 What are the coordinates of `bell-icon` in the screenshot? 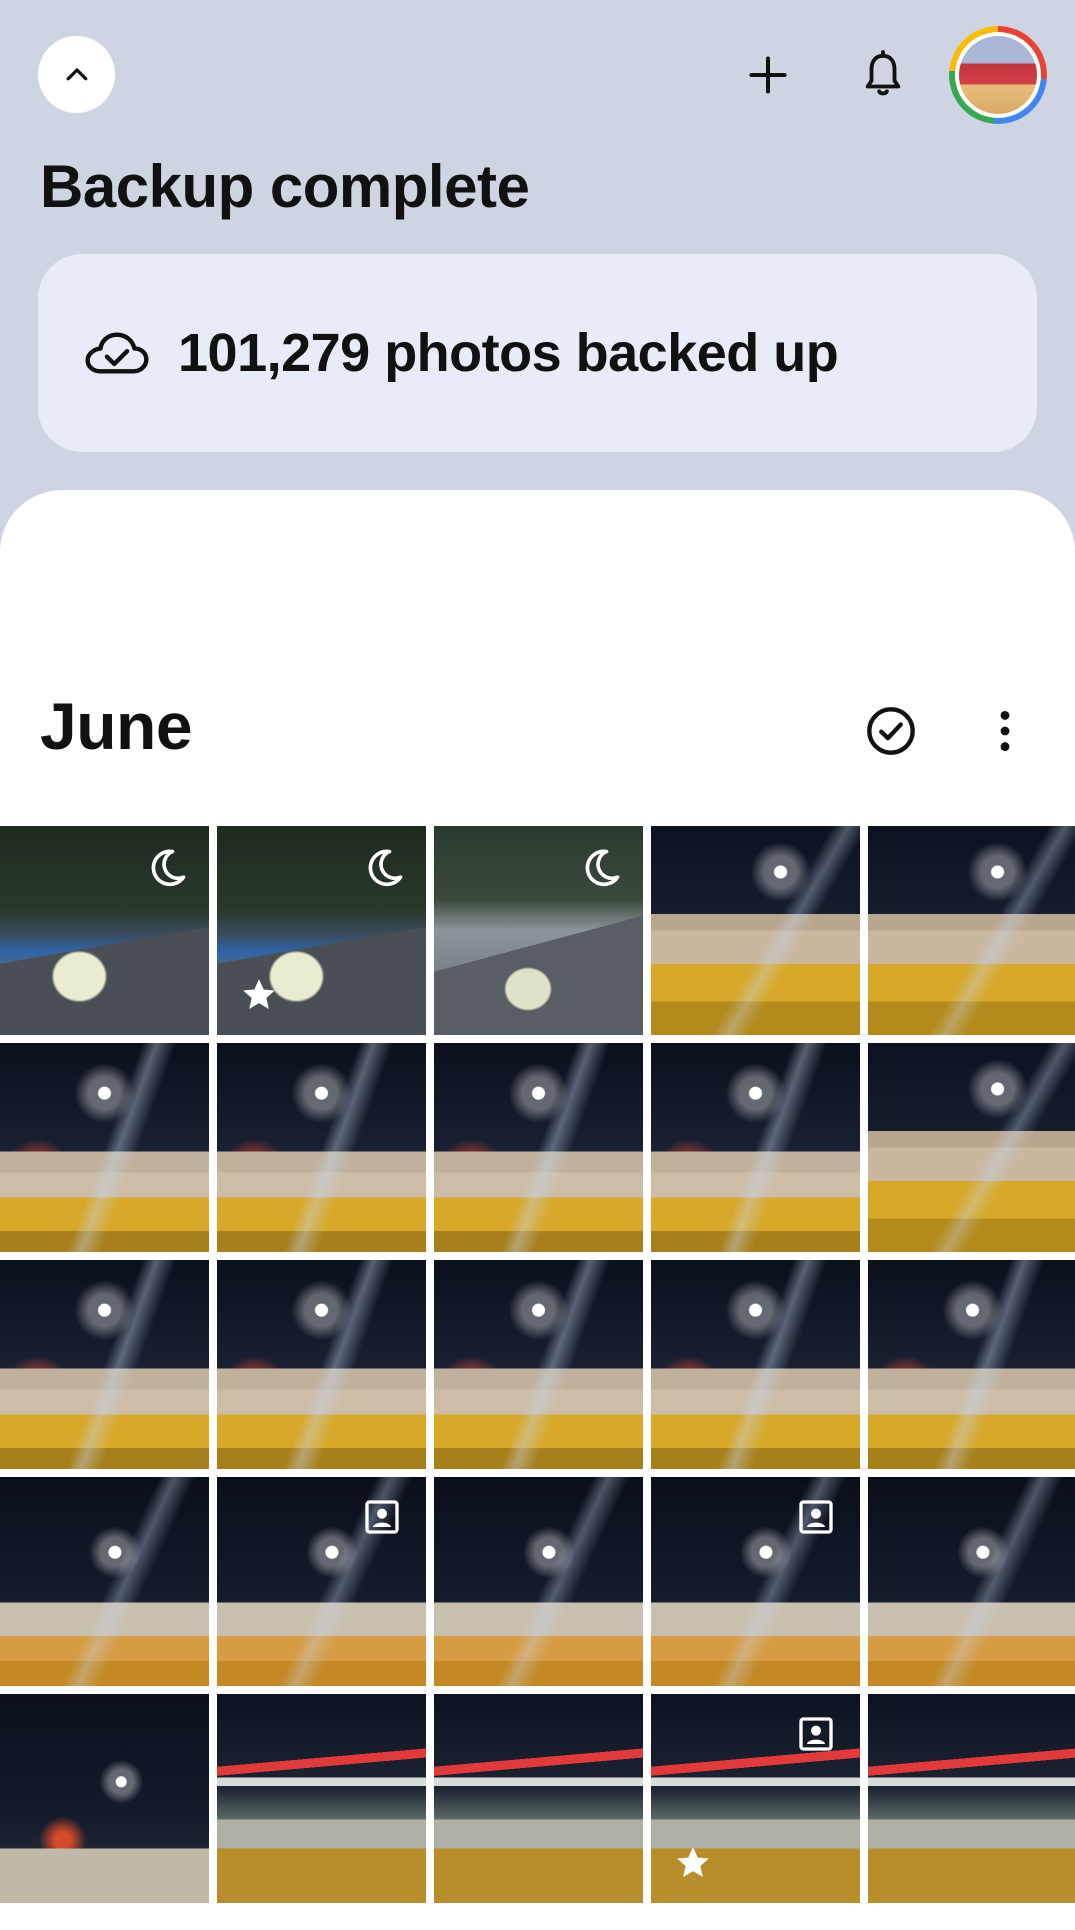 It's located at (883, 73).